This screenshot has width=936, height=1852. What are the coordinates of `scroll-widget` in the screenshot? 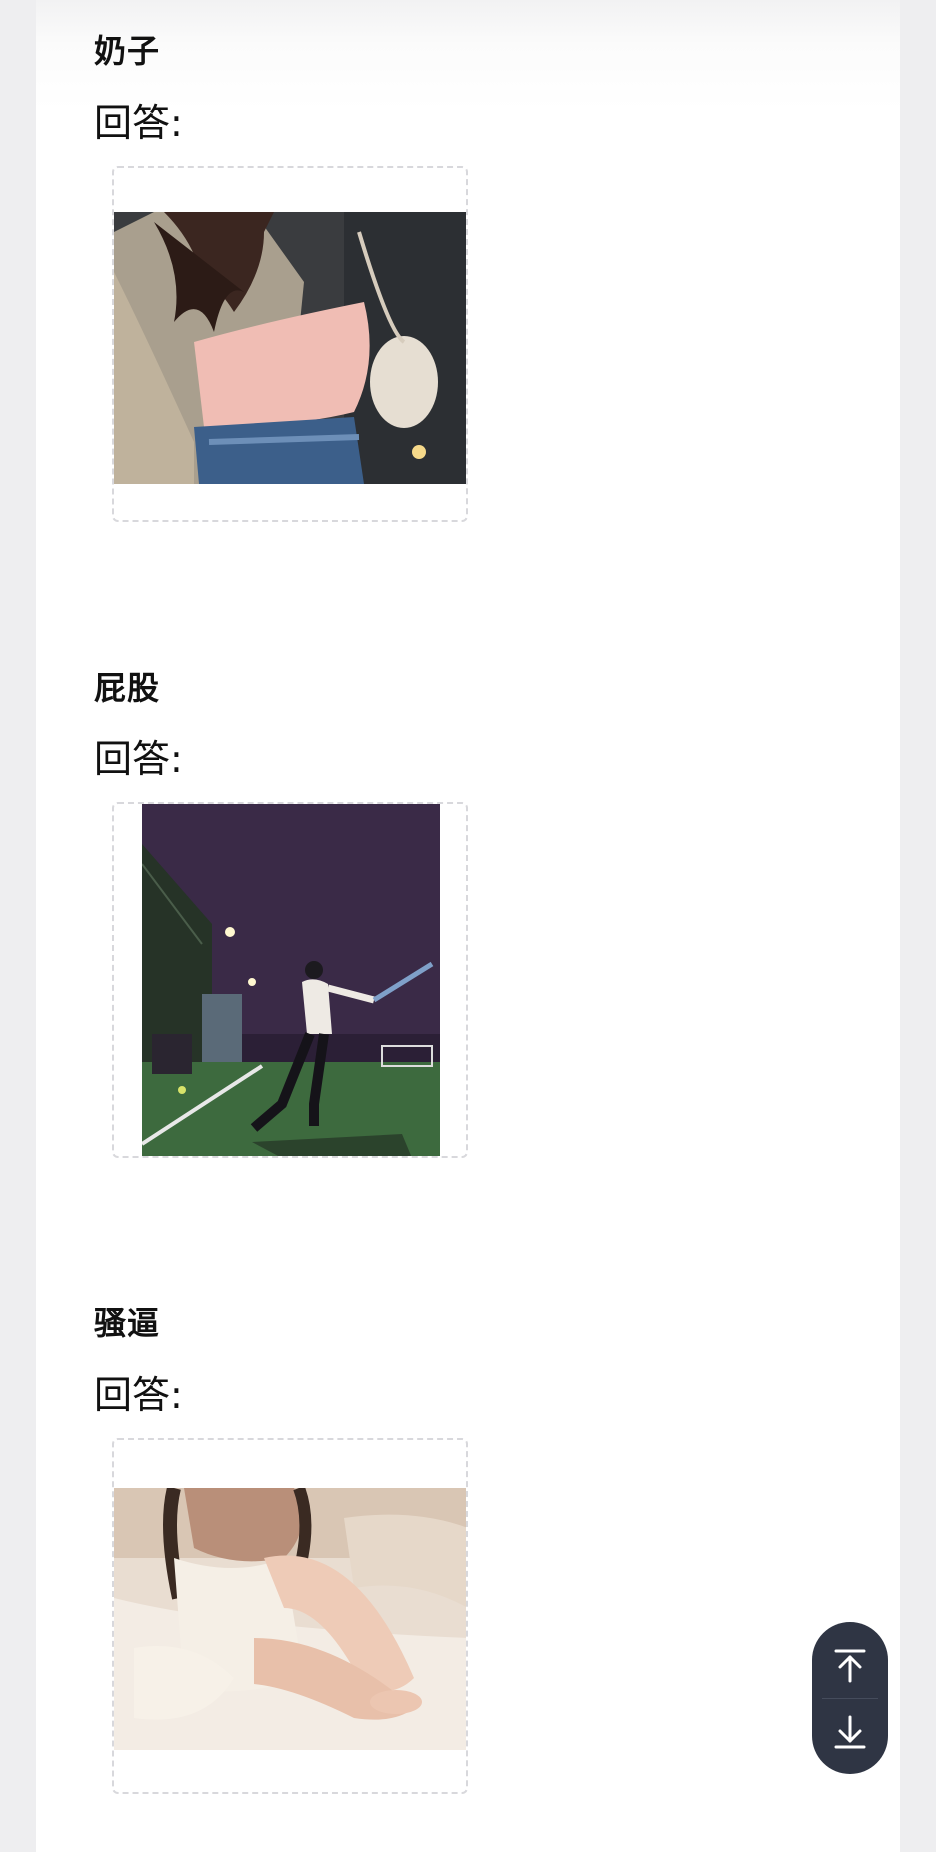 It's located at (850, 1698).